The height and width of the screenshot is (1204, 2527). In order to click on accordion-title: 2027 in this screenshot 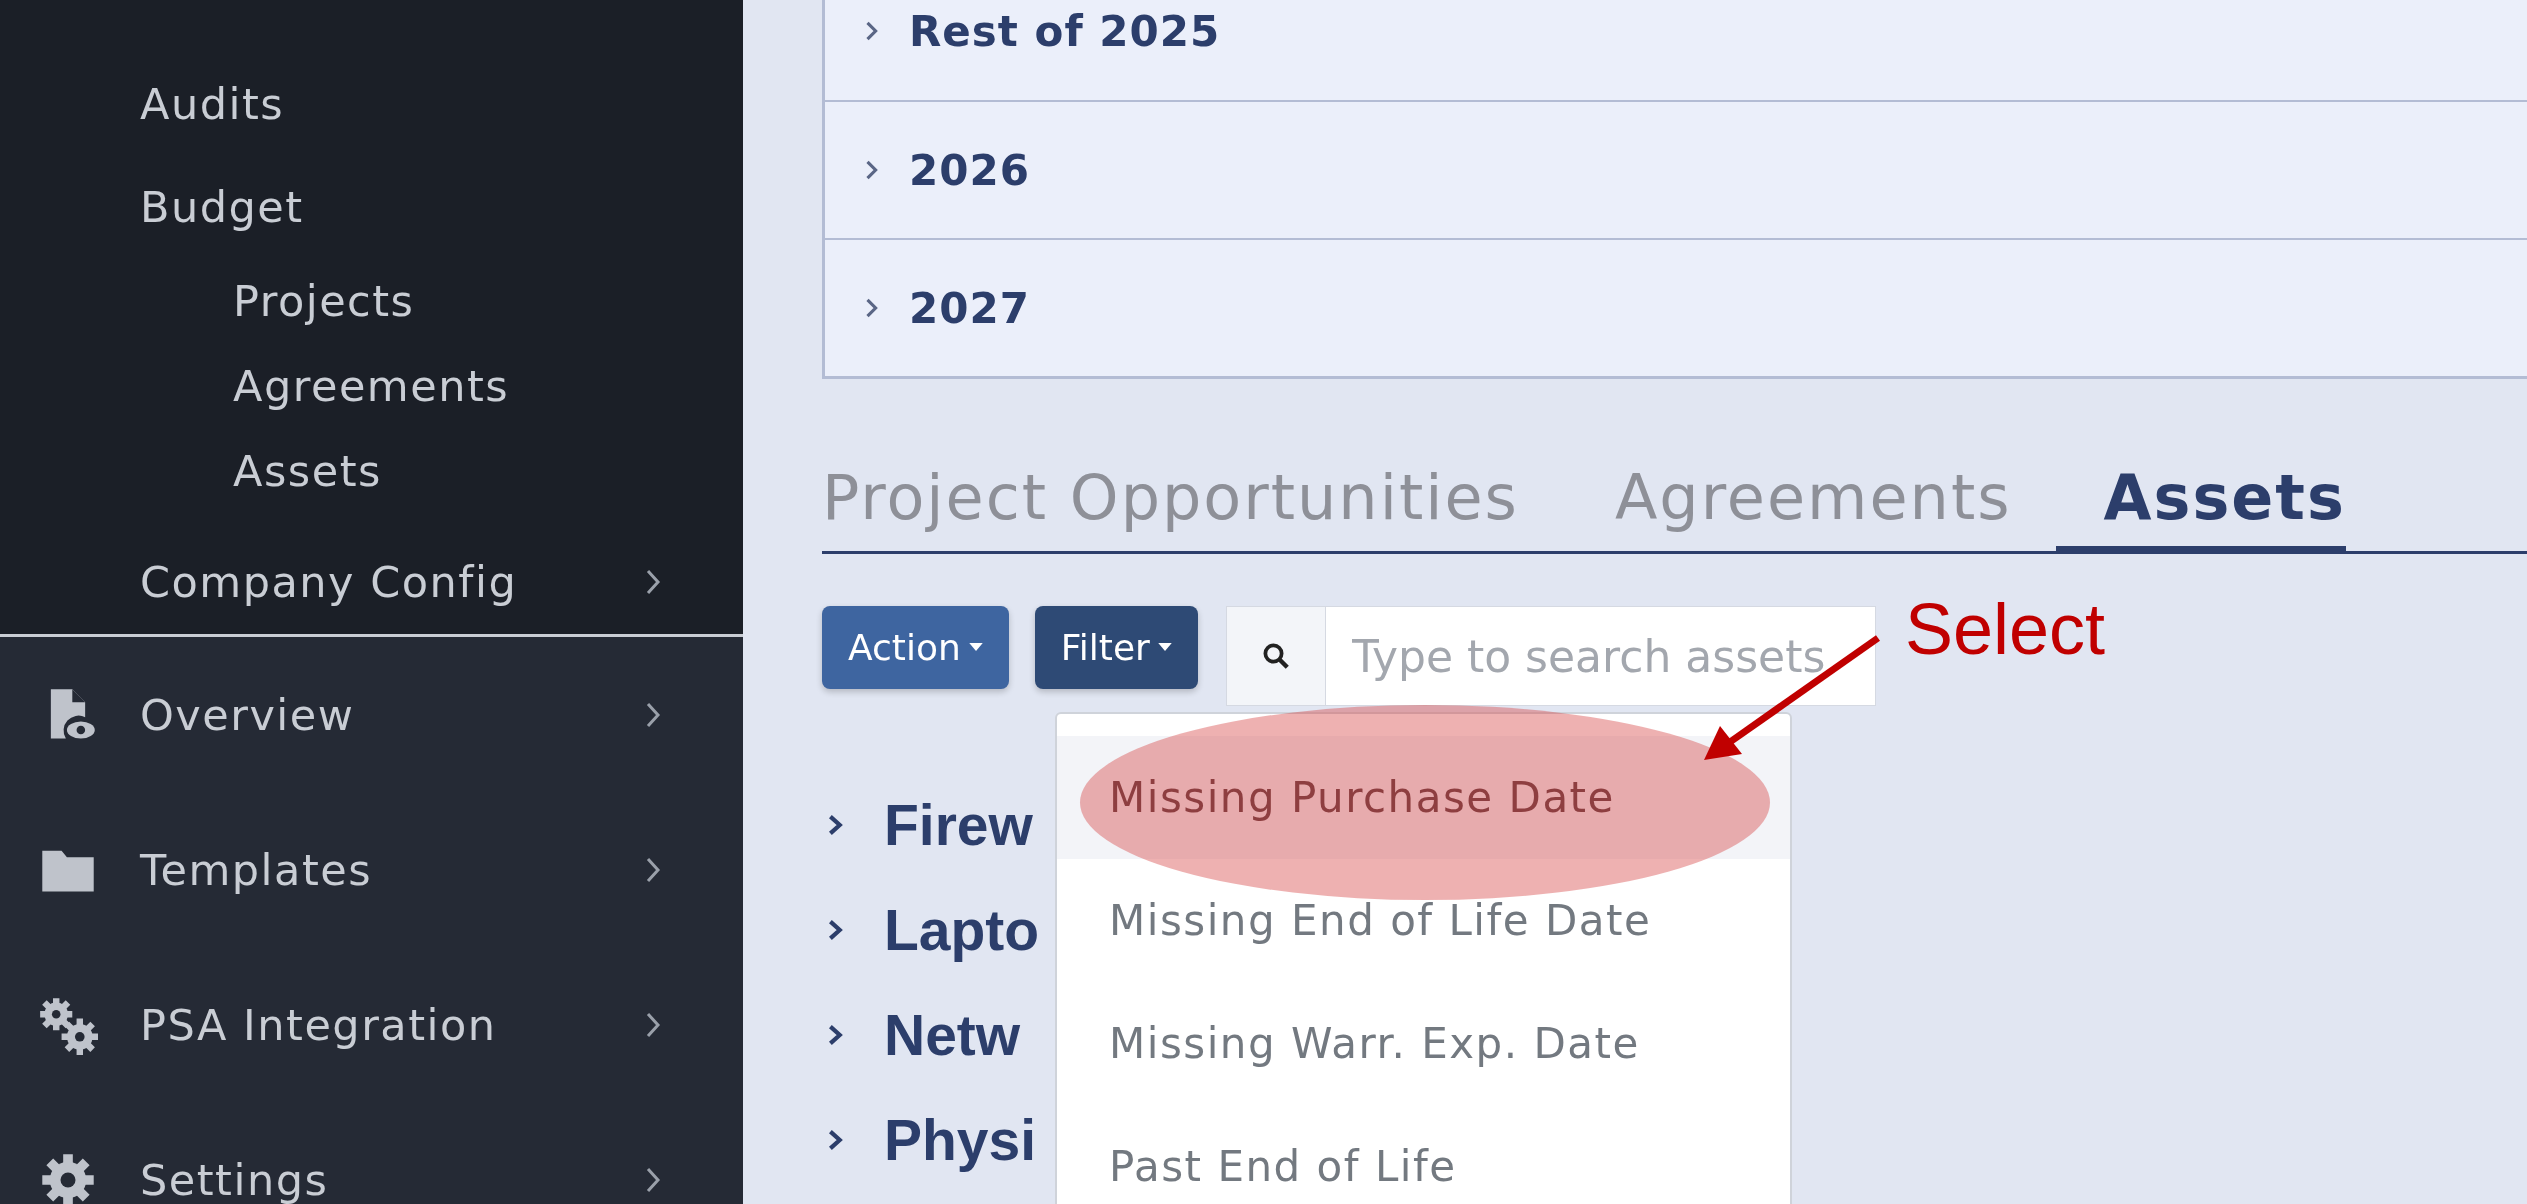, I will do `click(969, 308)`.